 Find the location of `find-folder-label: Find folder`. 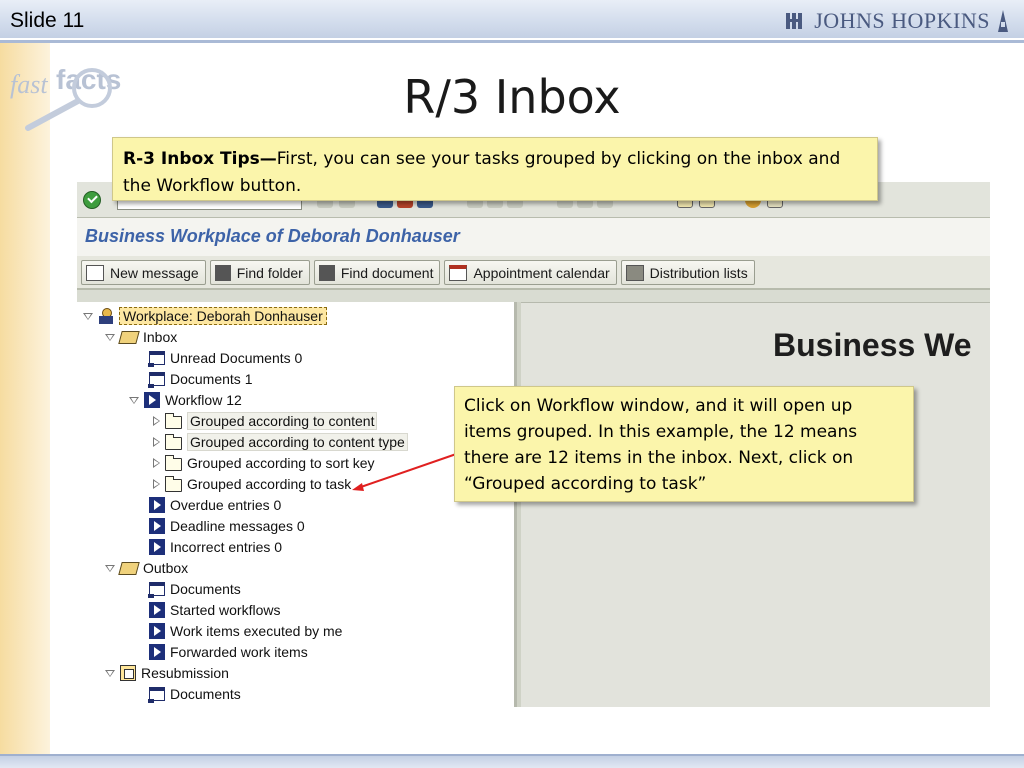

find-folder-label: Find folder is located at coordinates (269, 272).